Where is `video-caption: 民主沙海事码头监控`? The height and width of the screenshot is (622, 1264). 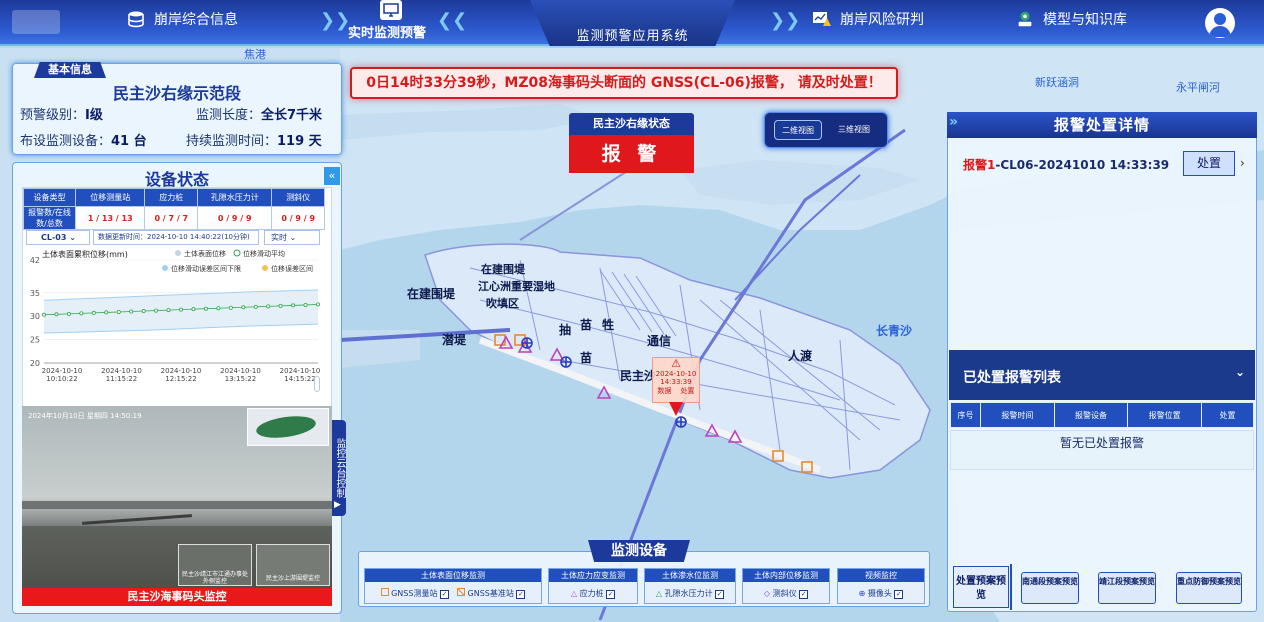 video-caption: 民主沙海事码头监控 is located at coordinates (177, 597).